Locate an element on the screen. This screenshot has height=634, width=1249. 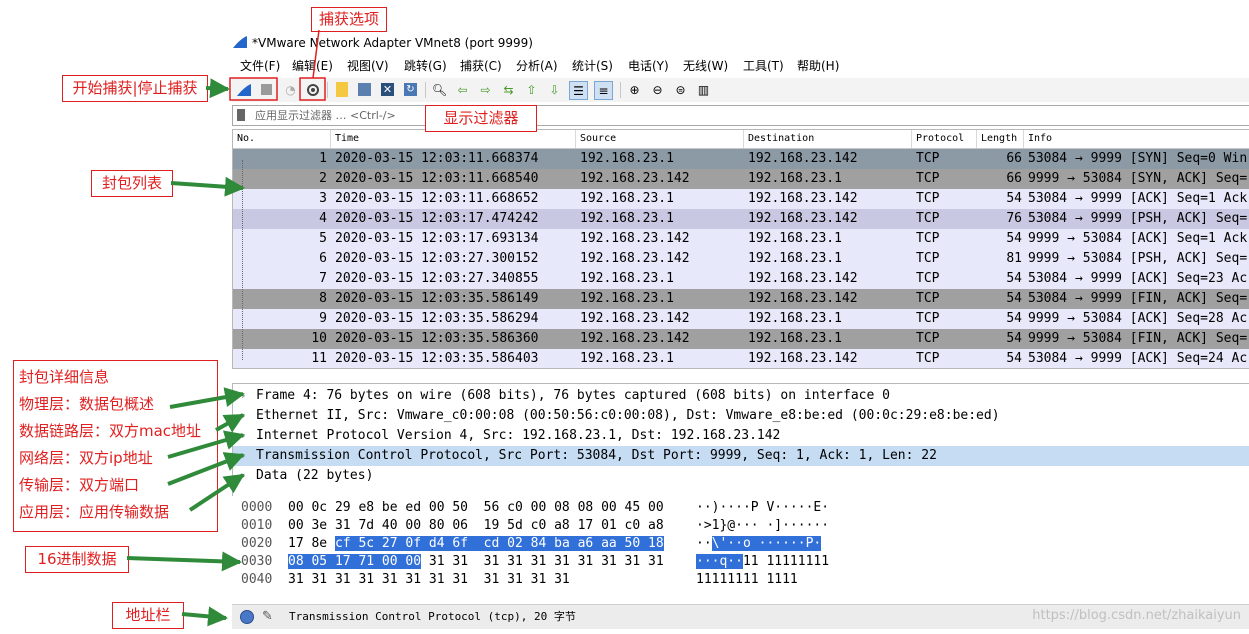
capture-options-highlight-box is located at coordinates (312, 89).